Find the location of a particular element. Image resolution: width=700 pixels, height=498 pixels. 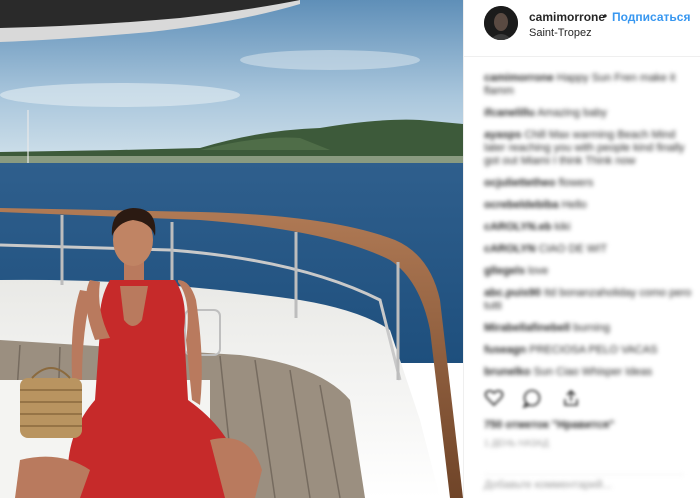

list-item: gllegels love is located at coordinates (589, 271).